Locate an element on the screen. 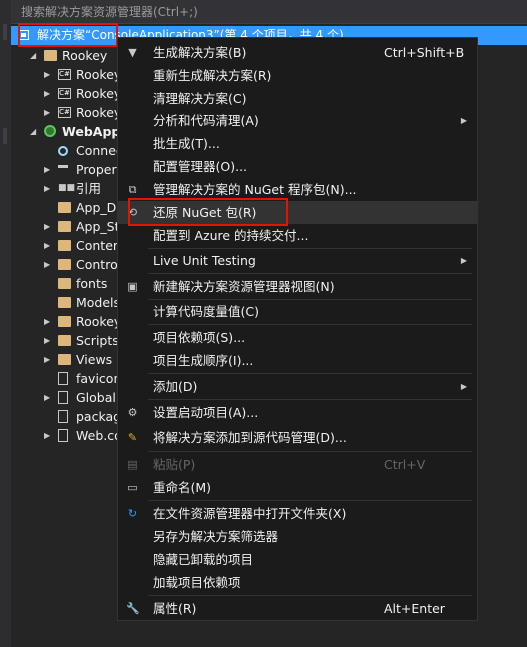 This screenshot has height=647, width=527. tree-item-label: Global is located at coordinates (96, 397).